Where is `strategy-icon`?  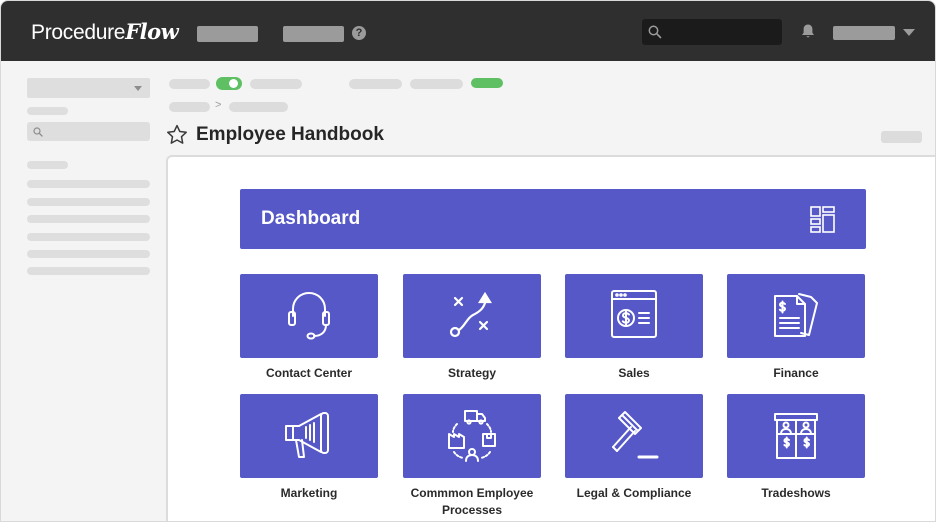 strategy-icon is located at coordinates (470, 314).